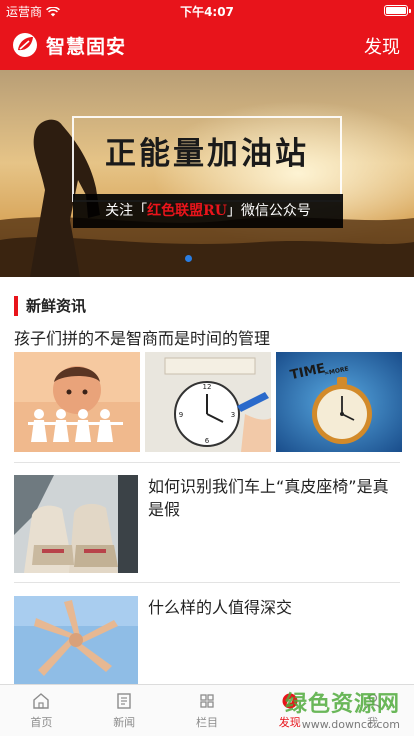  I want to click on banner-subtitle-prefix: 关注「, so click(126, 211).